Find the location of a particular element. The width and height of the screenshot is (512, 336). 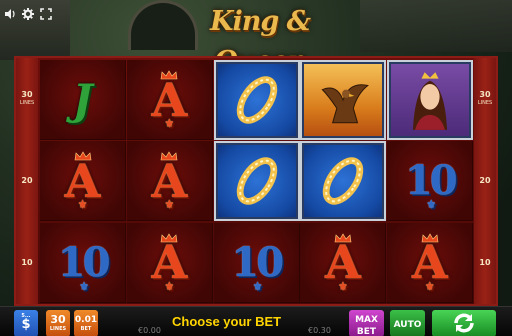

bet-label: BET is located at coordinates (86, 329).